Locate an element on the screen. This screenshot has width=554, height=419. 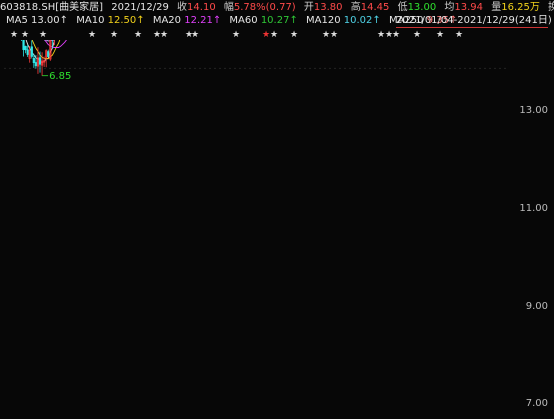
ma250-line is located at coordinates (49, 41).